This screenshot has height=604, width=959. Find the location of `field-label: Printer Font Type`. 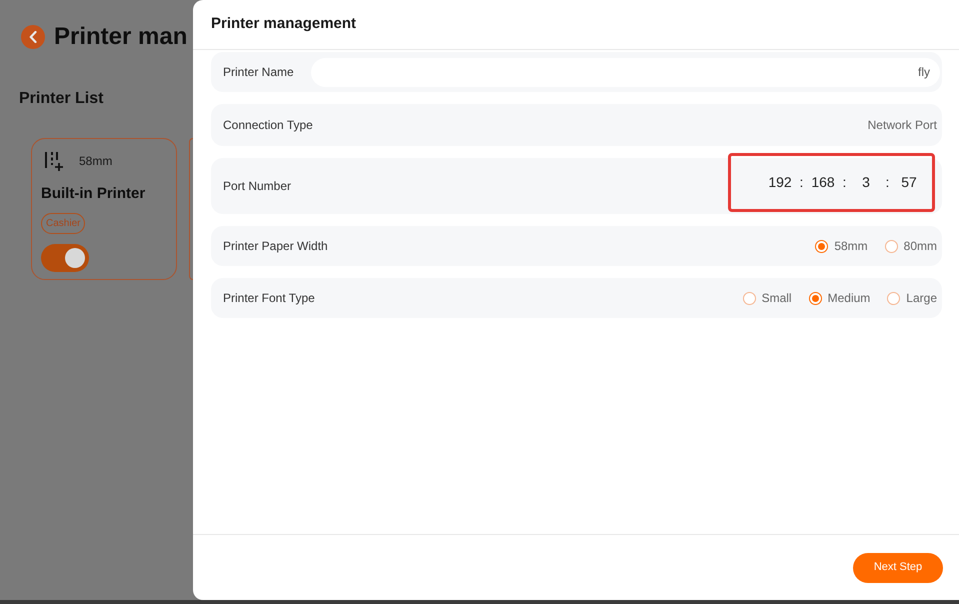

field-label: Printer Font Type is located at coordinates (269, 298).